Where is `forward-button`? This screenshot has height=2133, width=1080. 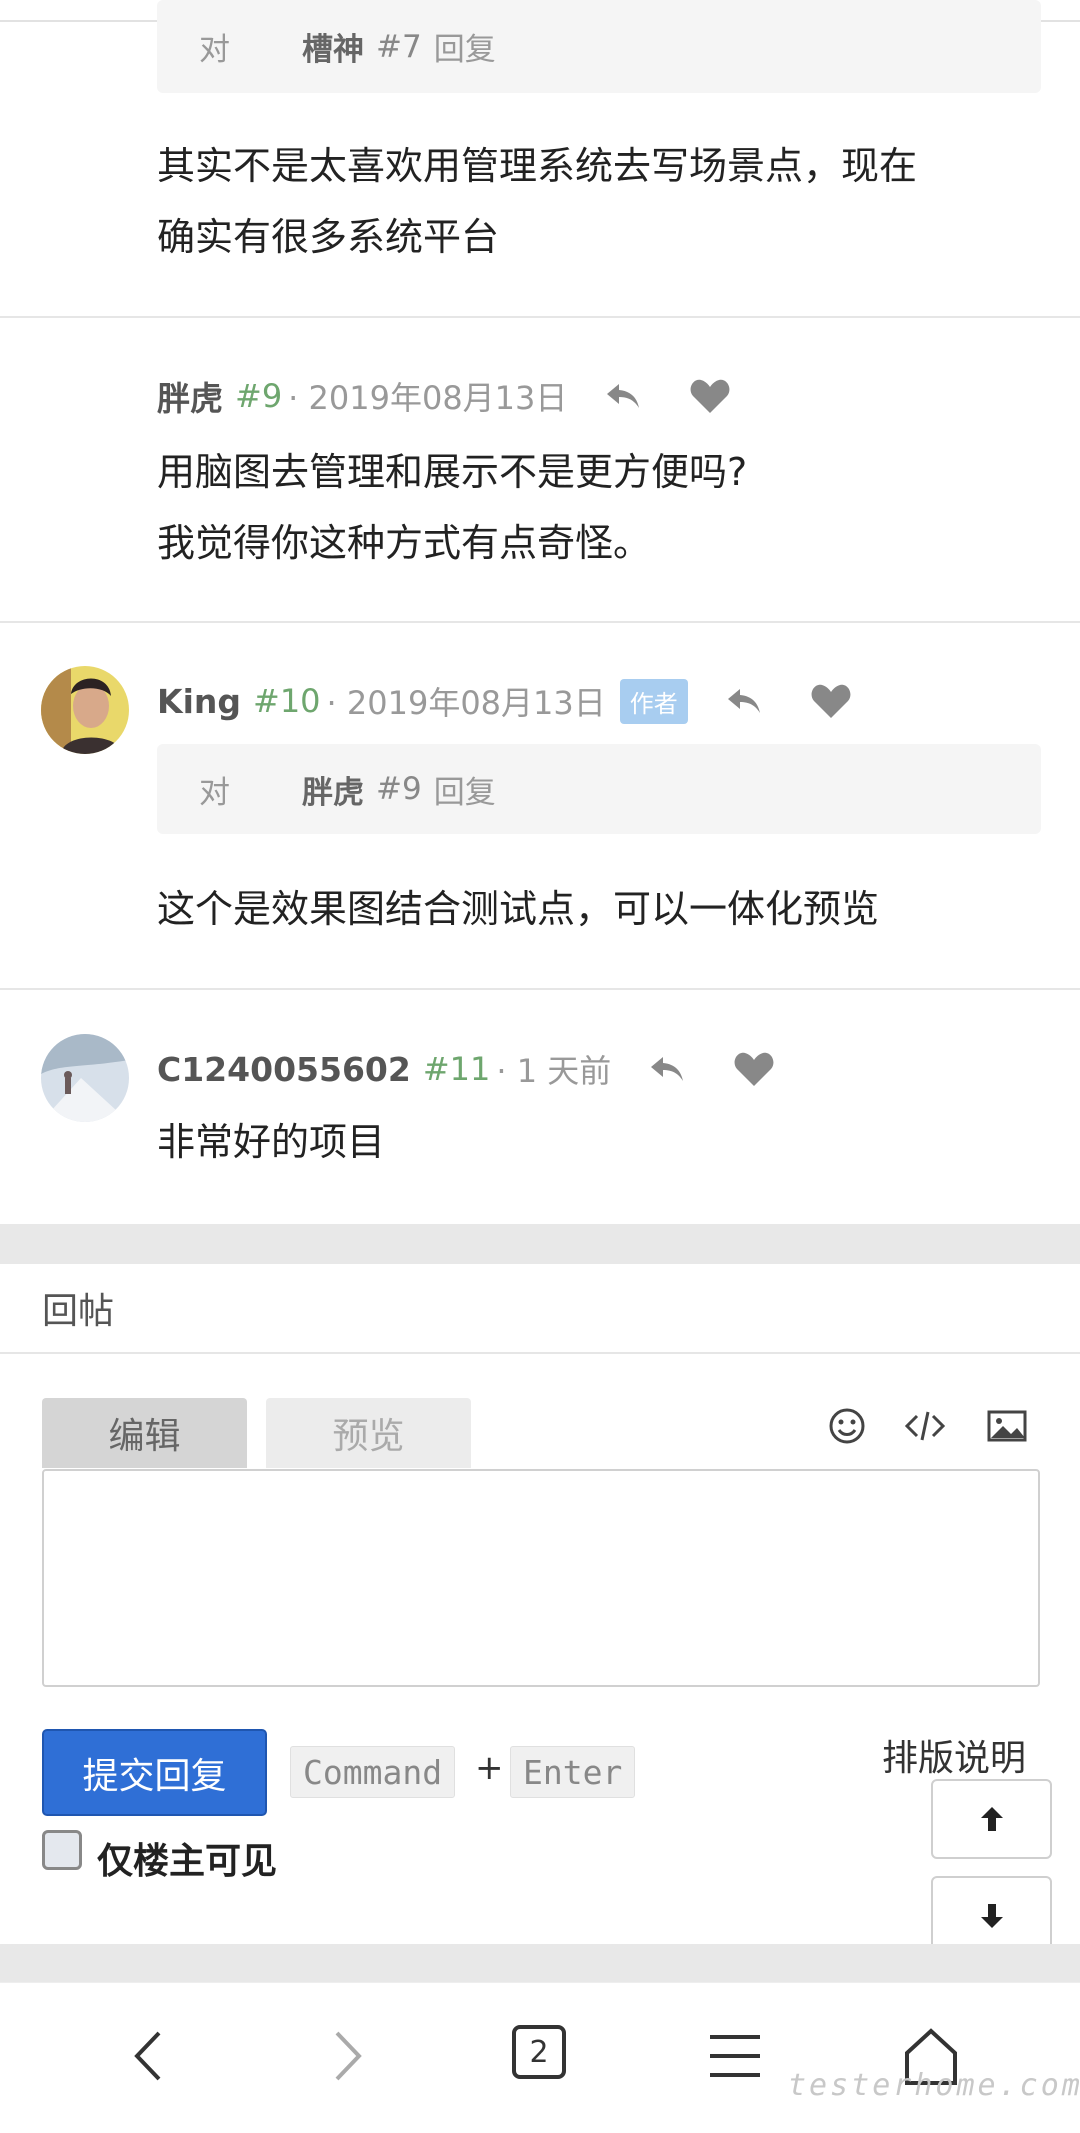 forward-button is located at coordinates (348, 2056).